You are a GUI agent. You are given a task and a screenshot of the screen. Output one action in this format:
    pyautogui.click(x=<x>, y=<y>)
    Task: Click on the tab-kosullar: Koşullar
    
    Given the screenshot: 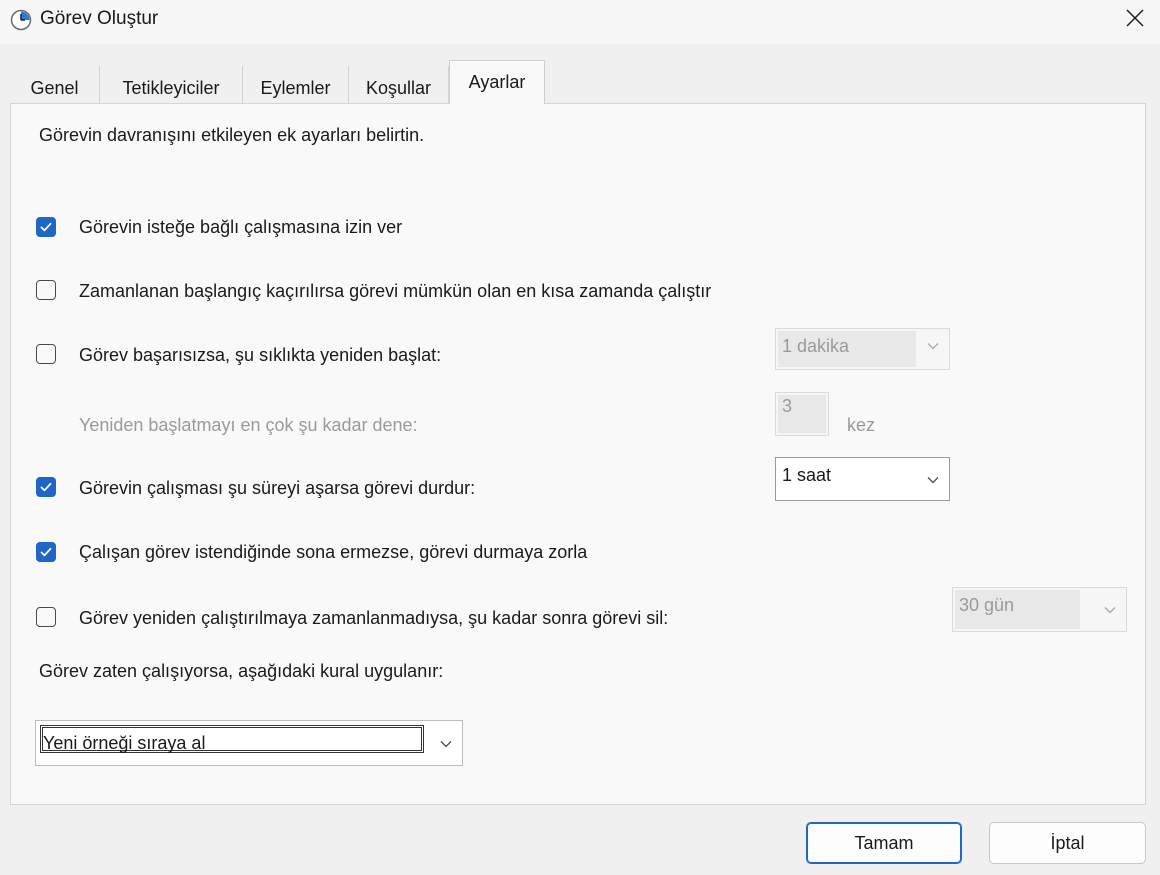 What is the action you would take?
    pyautogui.click(x=399, y=85)
    